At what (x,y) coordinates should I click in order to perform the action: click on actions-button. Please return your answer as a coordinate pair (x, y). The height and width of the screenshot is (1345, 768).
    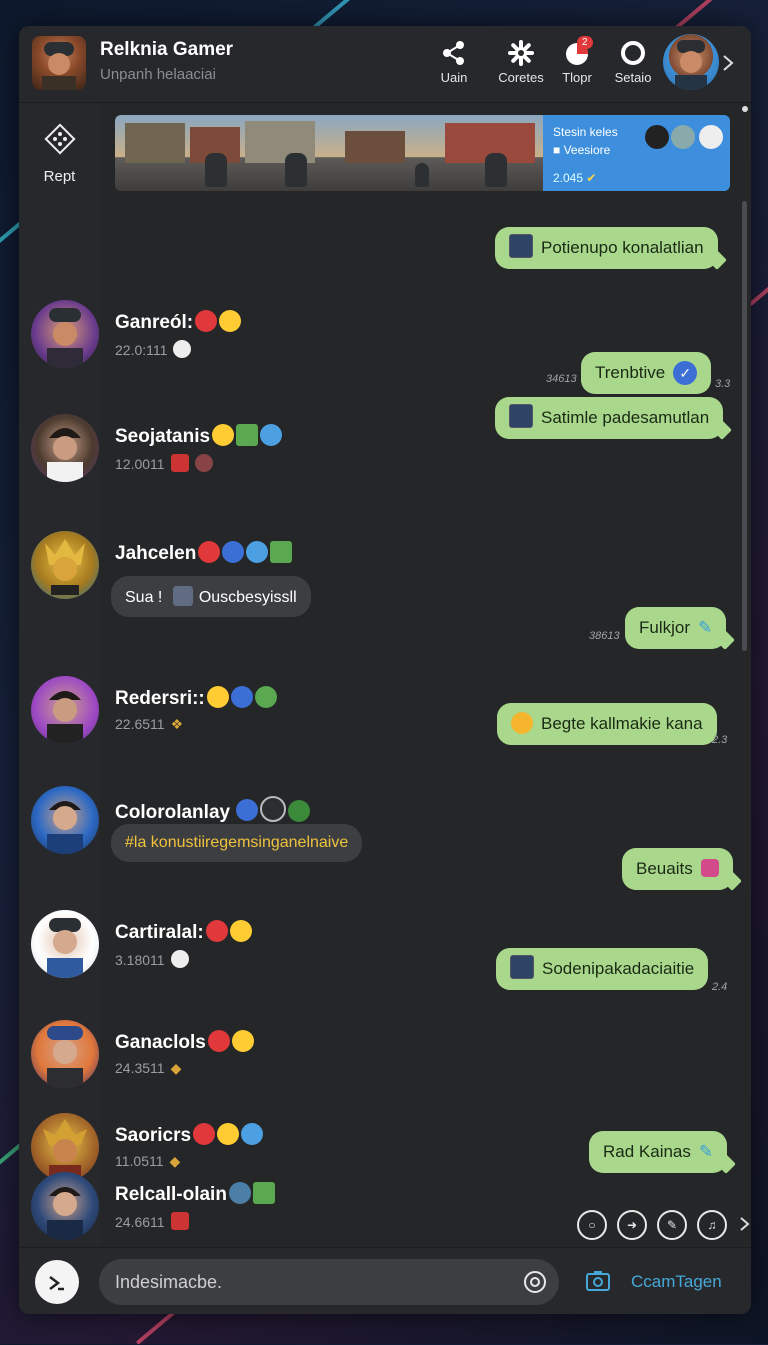
    Looking at the image, I should click on (57, 1282).